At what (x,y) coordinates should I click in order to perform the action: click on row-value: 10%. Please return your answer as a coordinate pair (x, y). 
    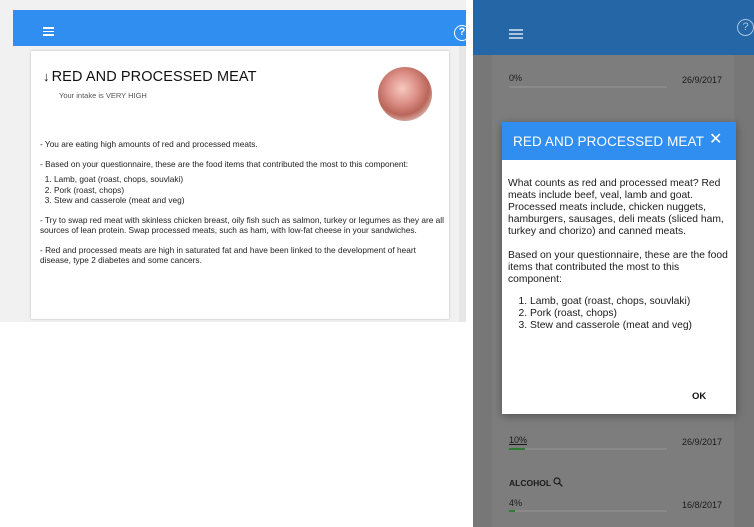
    Looking at the image, I should click on (518, 440).